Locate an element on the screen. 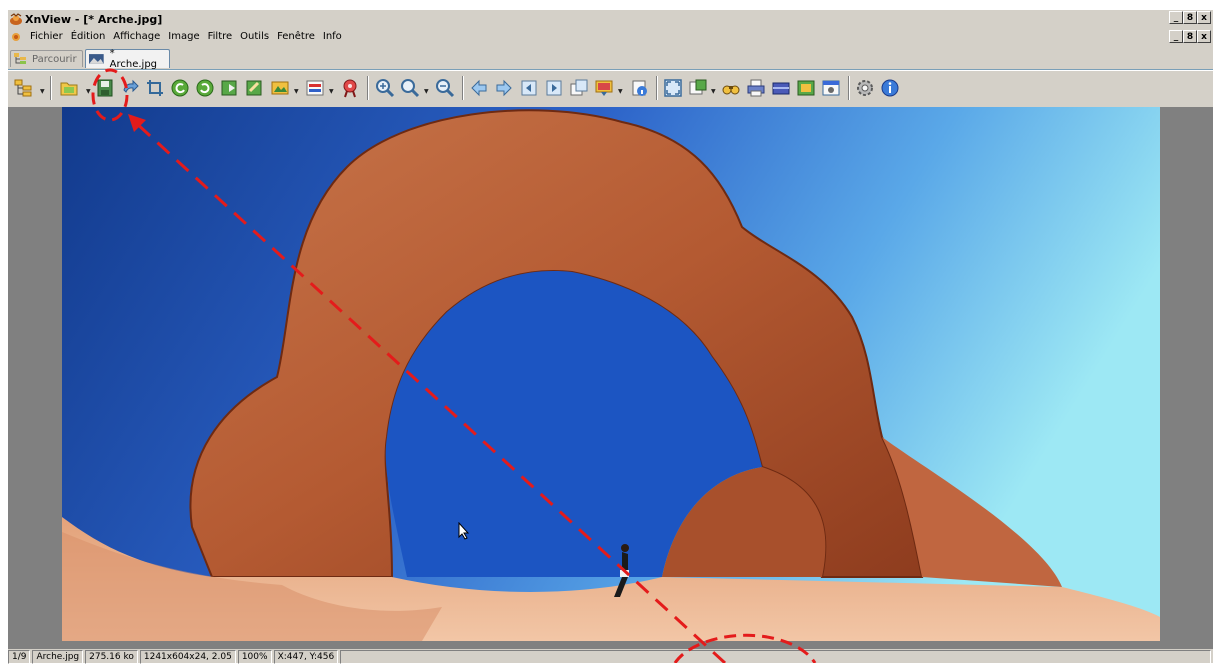 The image size is (1213, 664). last-icon is located at coordinates (554, 88).